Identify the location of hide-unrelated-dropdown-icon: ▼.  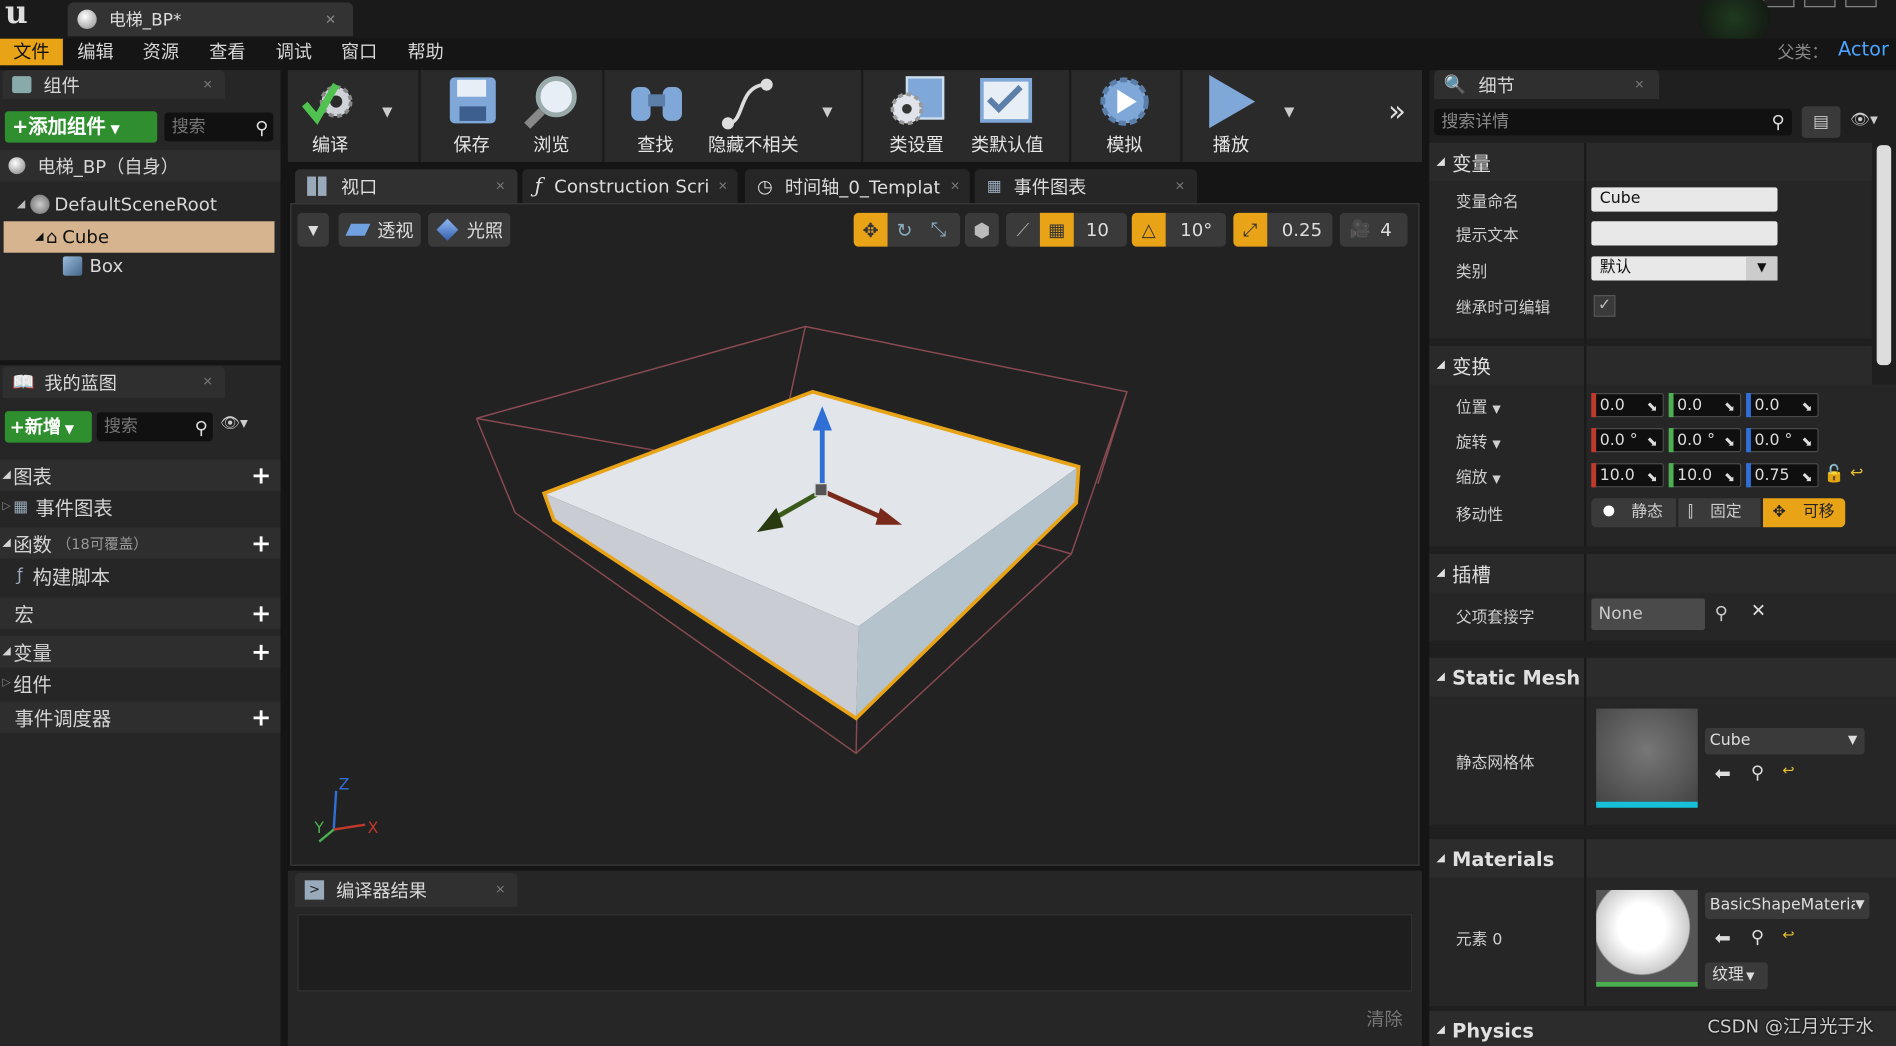
(827, 112).